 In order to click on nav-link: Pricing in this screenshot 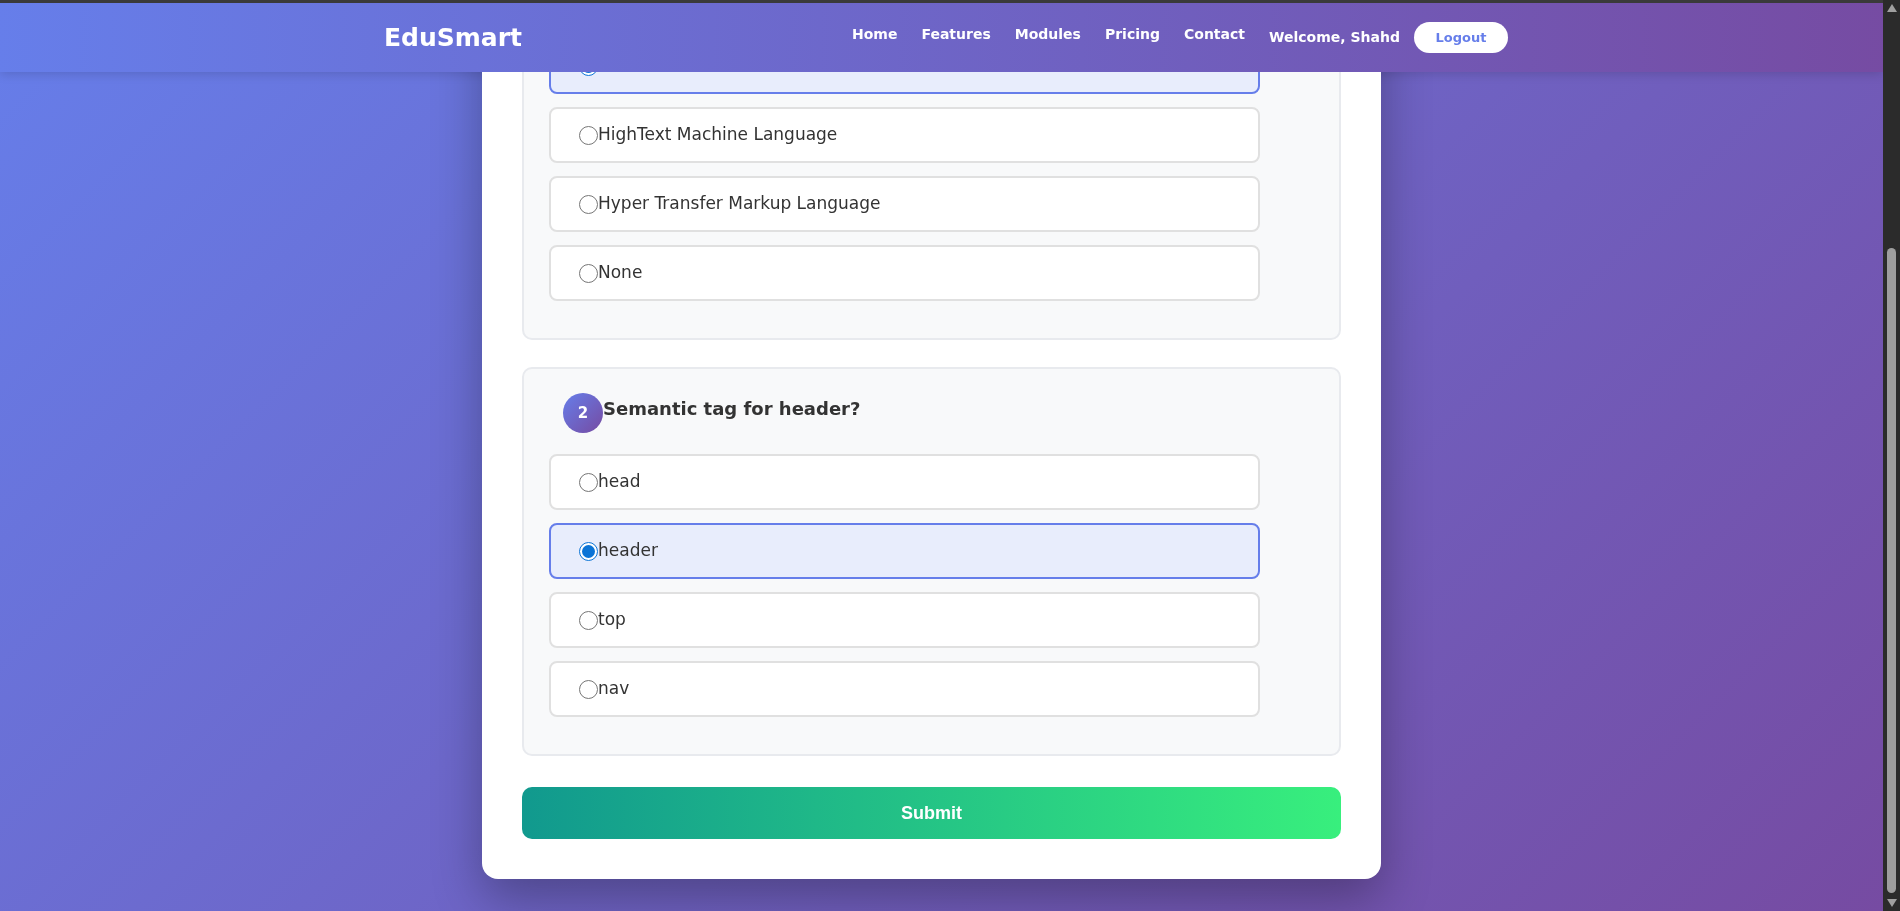, I will do `click(1132, 34)`.